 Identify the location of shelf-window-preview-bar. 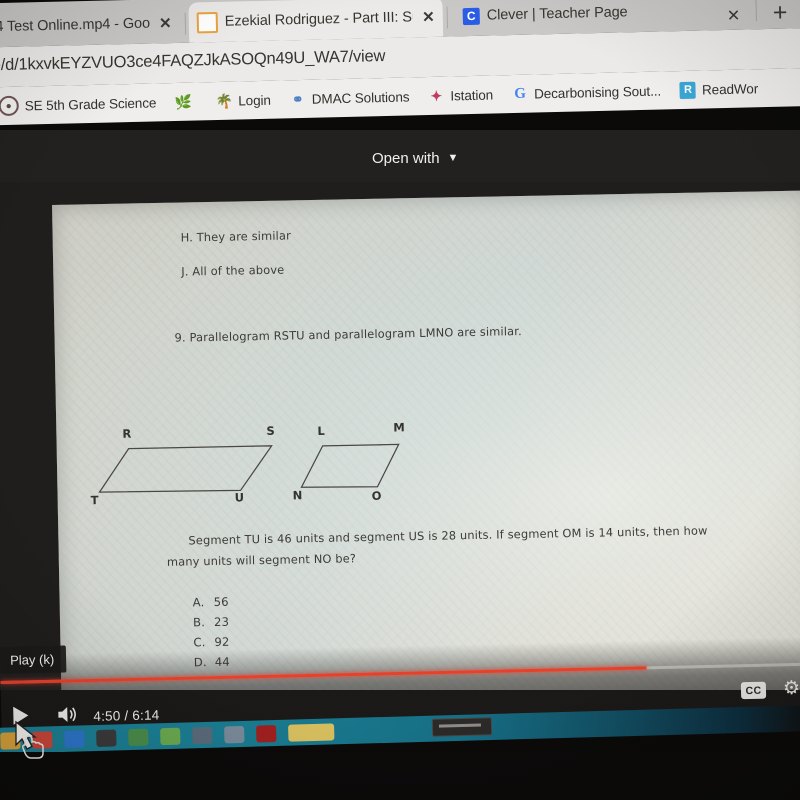
(459, 725).